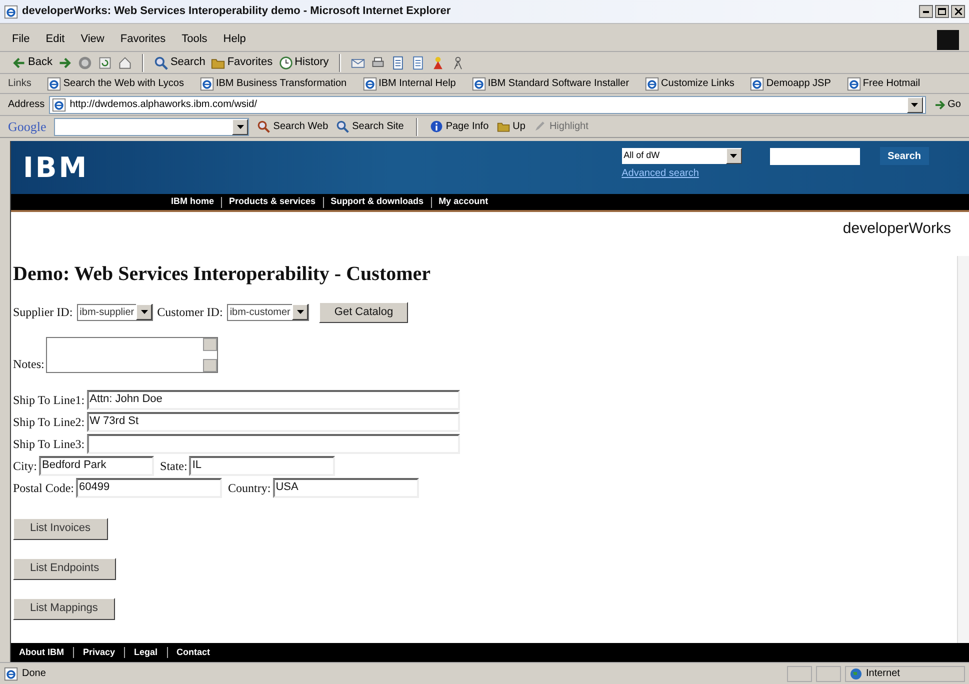 The width and height of the screenshot is (969, 684). What do you see at coordinates (363, 312) in the screenshot?
I see `get-catalog-button: Get Catalog` at bounding box center [363, 312].